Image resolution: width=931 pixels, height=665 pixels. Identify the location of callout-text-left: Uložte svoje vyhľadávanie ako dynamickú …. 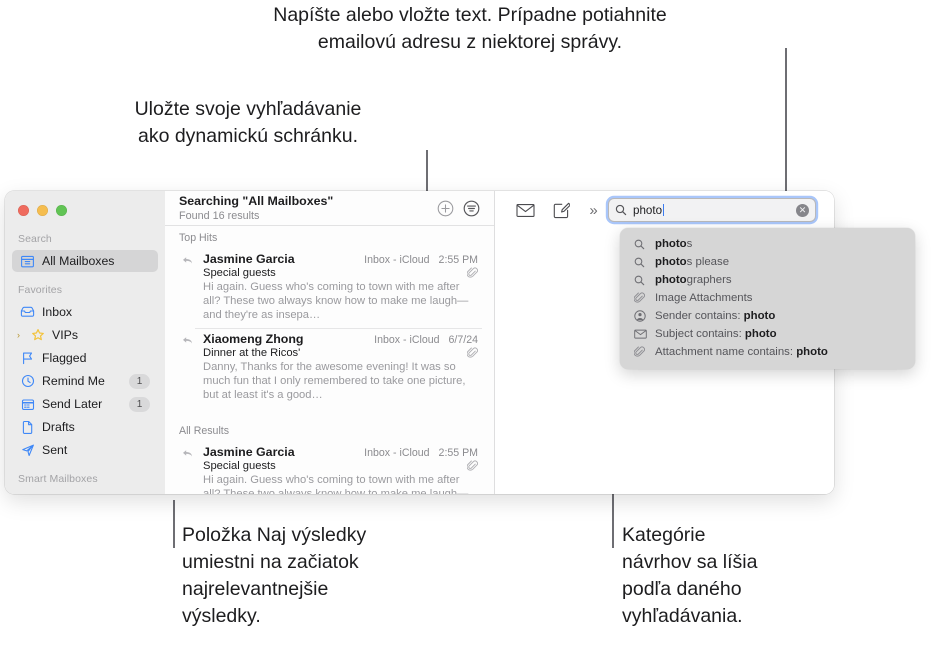
(248, 122).